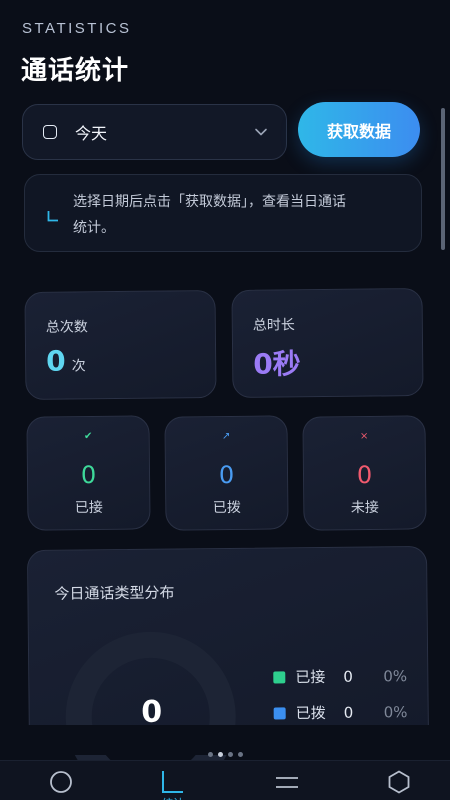 This screenshot has height=800, width=450. Describe the element at coordinates (261, 132) in the screenshot. I see `chevron-down-icon` at that location.